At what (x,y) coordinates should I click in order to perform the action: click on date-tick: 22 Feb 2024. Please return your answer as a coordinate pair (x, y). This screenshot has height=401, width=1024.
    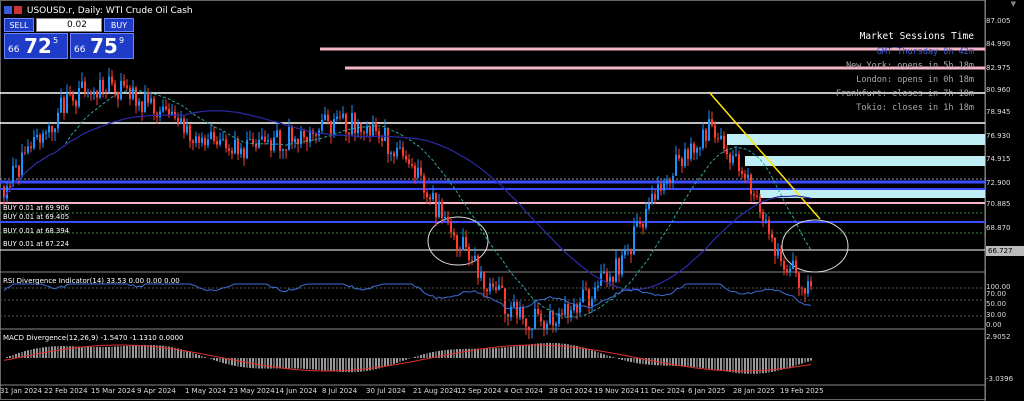
    Looking at the image, I should click on (66, 391).